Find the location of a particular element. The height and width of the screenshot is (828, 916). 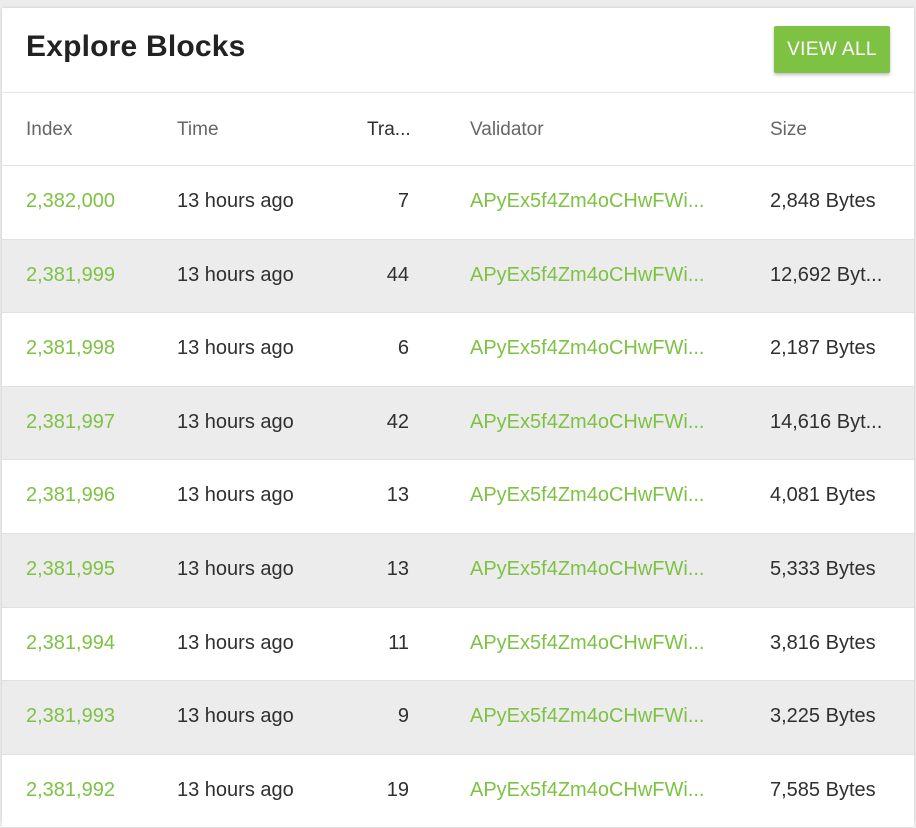

block-transactions: 9 is located at coordinates (403, 716).